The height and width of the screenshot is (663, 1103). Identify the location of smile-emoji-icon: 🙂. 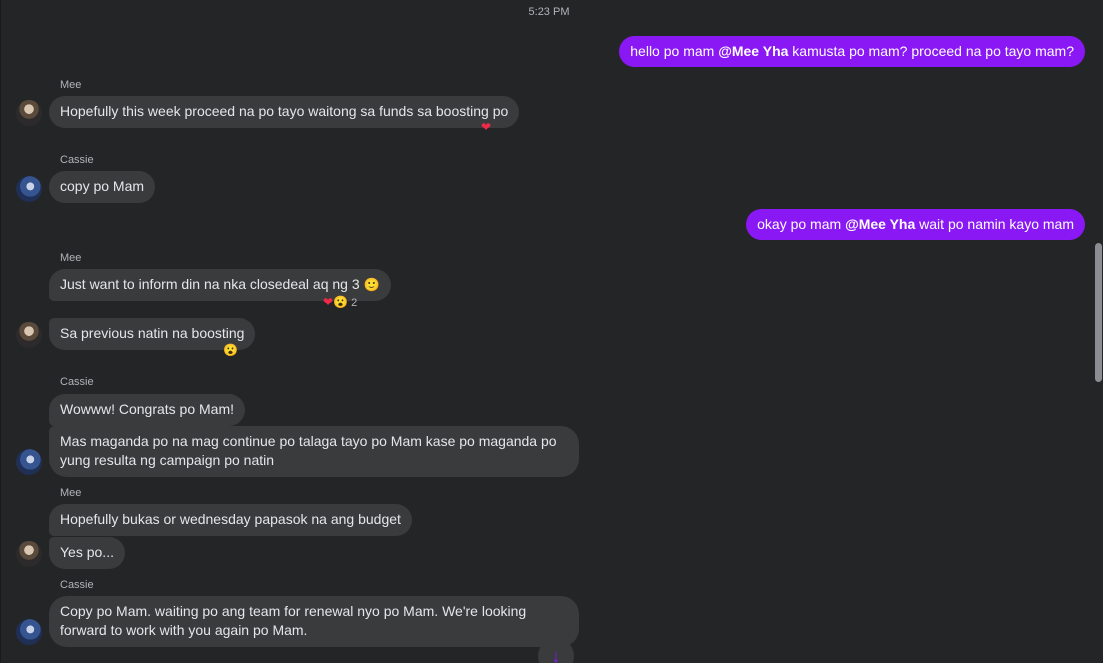
(371, 284).